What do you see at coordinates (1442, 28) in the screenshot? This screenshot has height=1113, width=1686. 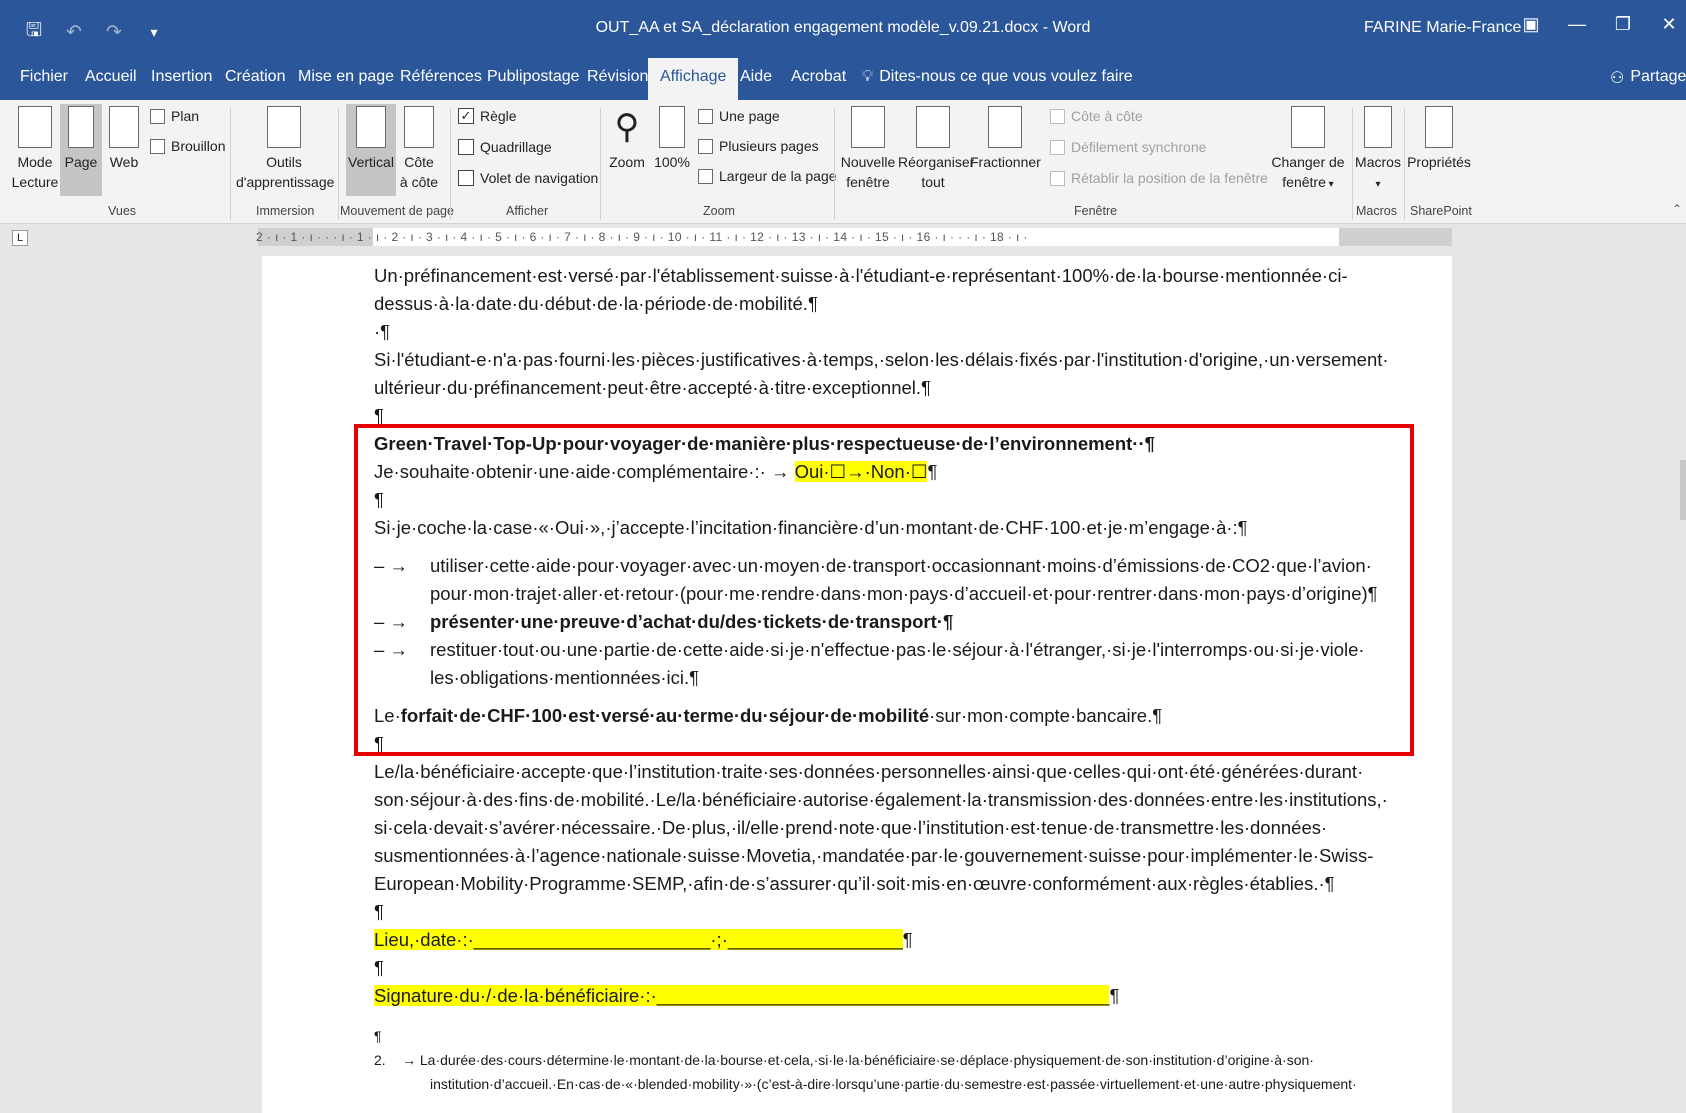 I see `user-name: FARINE Marie-France` at bounding box center [1442, 28].